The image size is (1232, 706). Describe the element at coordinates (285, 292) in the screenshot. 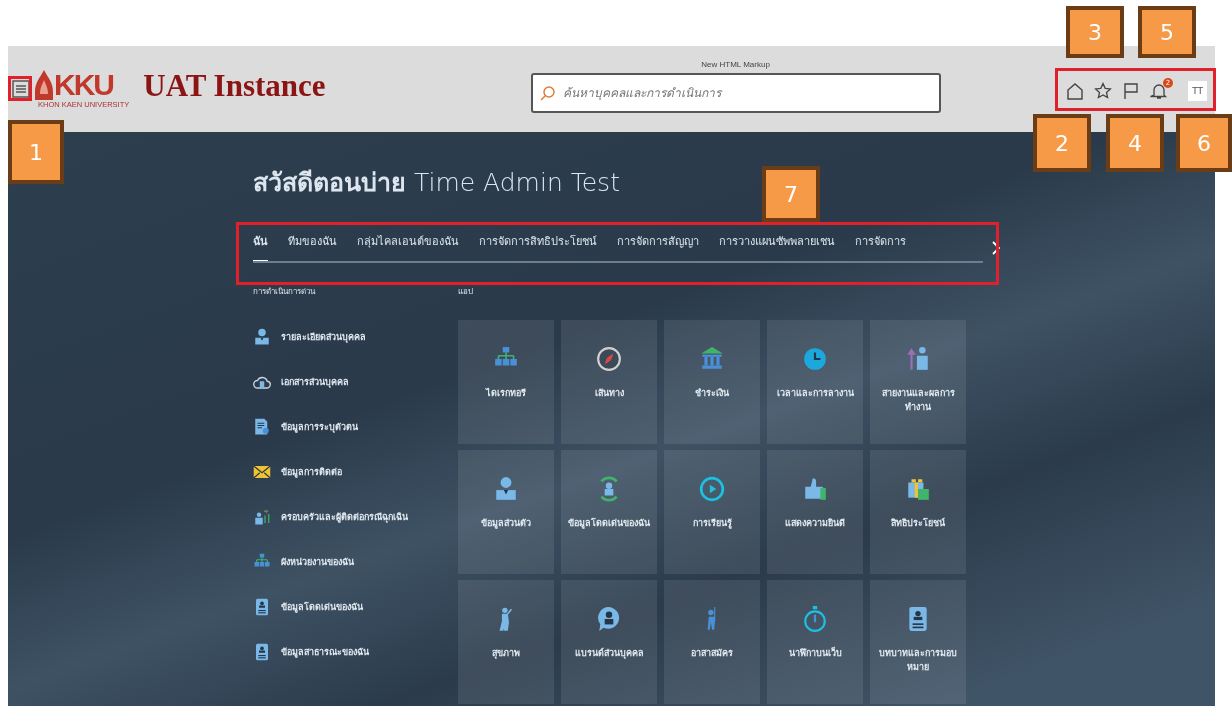

I see `section-heading: การดำเนินการด่วน` at that location.